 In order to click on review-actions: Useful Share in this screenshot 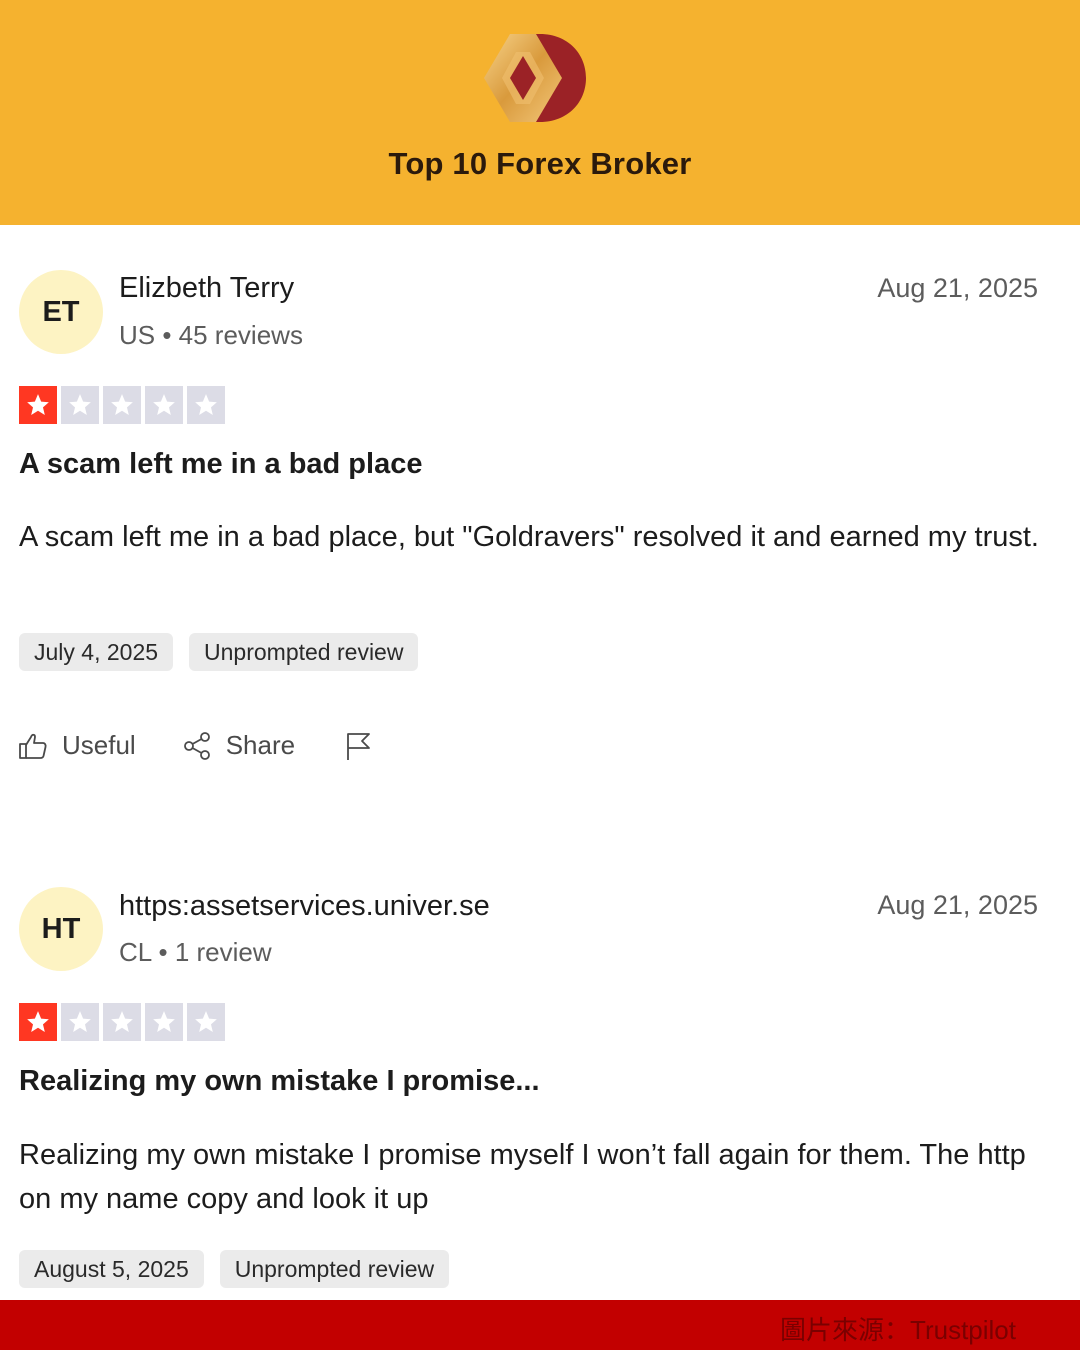, I will do `click(195, 745)`.